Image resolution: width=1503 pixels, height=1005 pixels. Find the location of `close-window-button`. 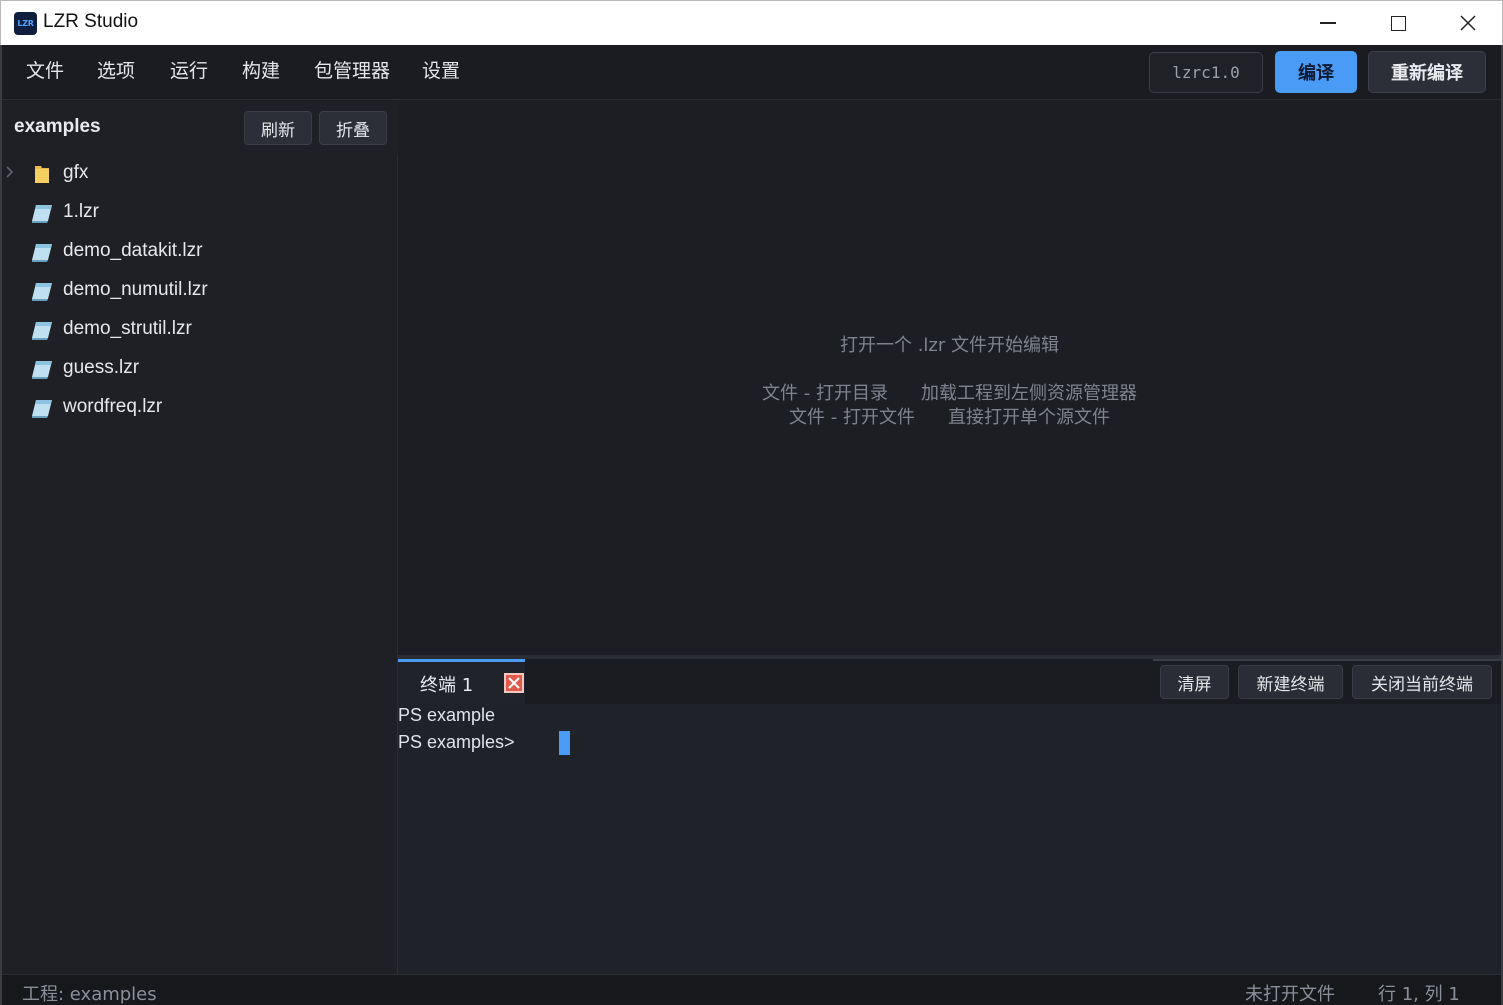

close-window-button is located at coordinates (1468, 23).